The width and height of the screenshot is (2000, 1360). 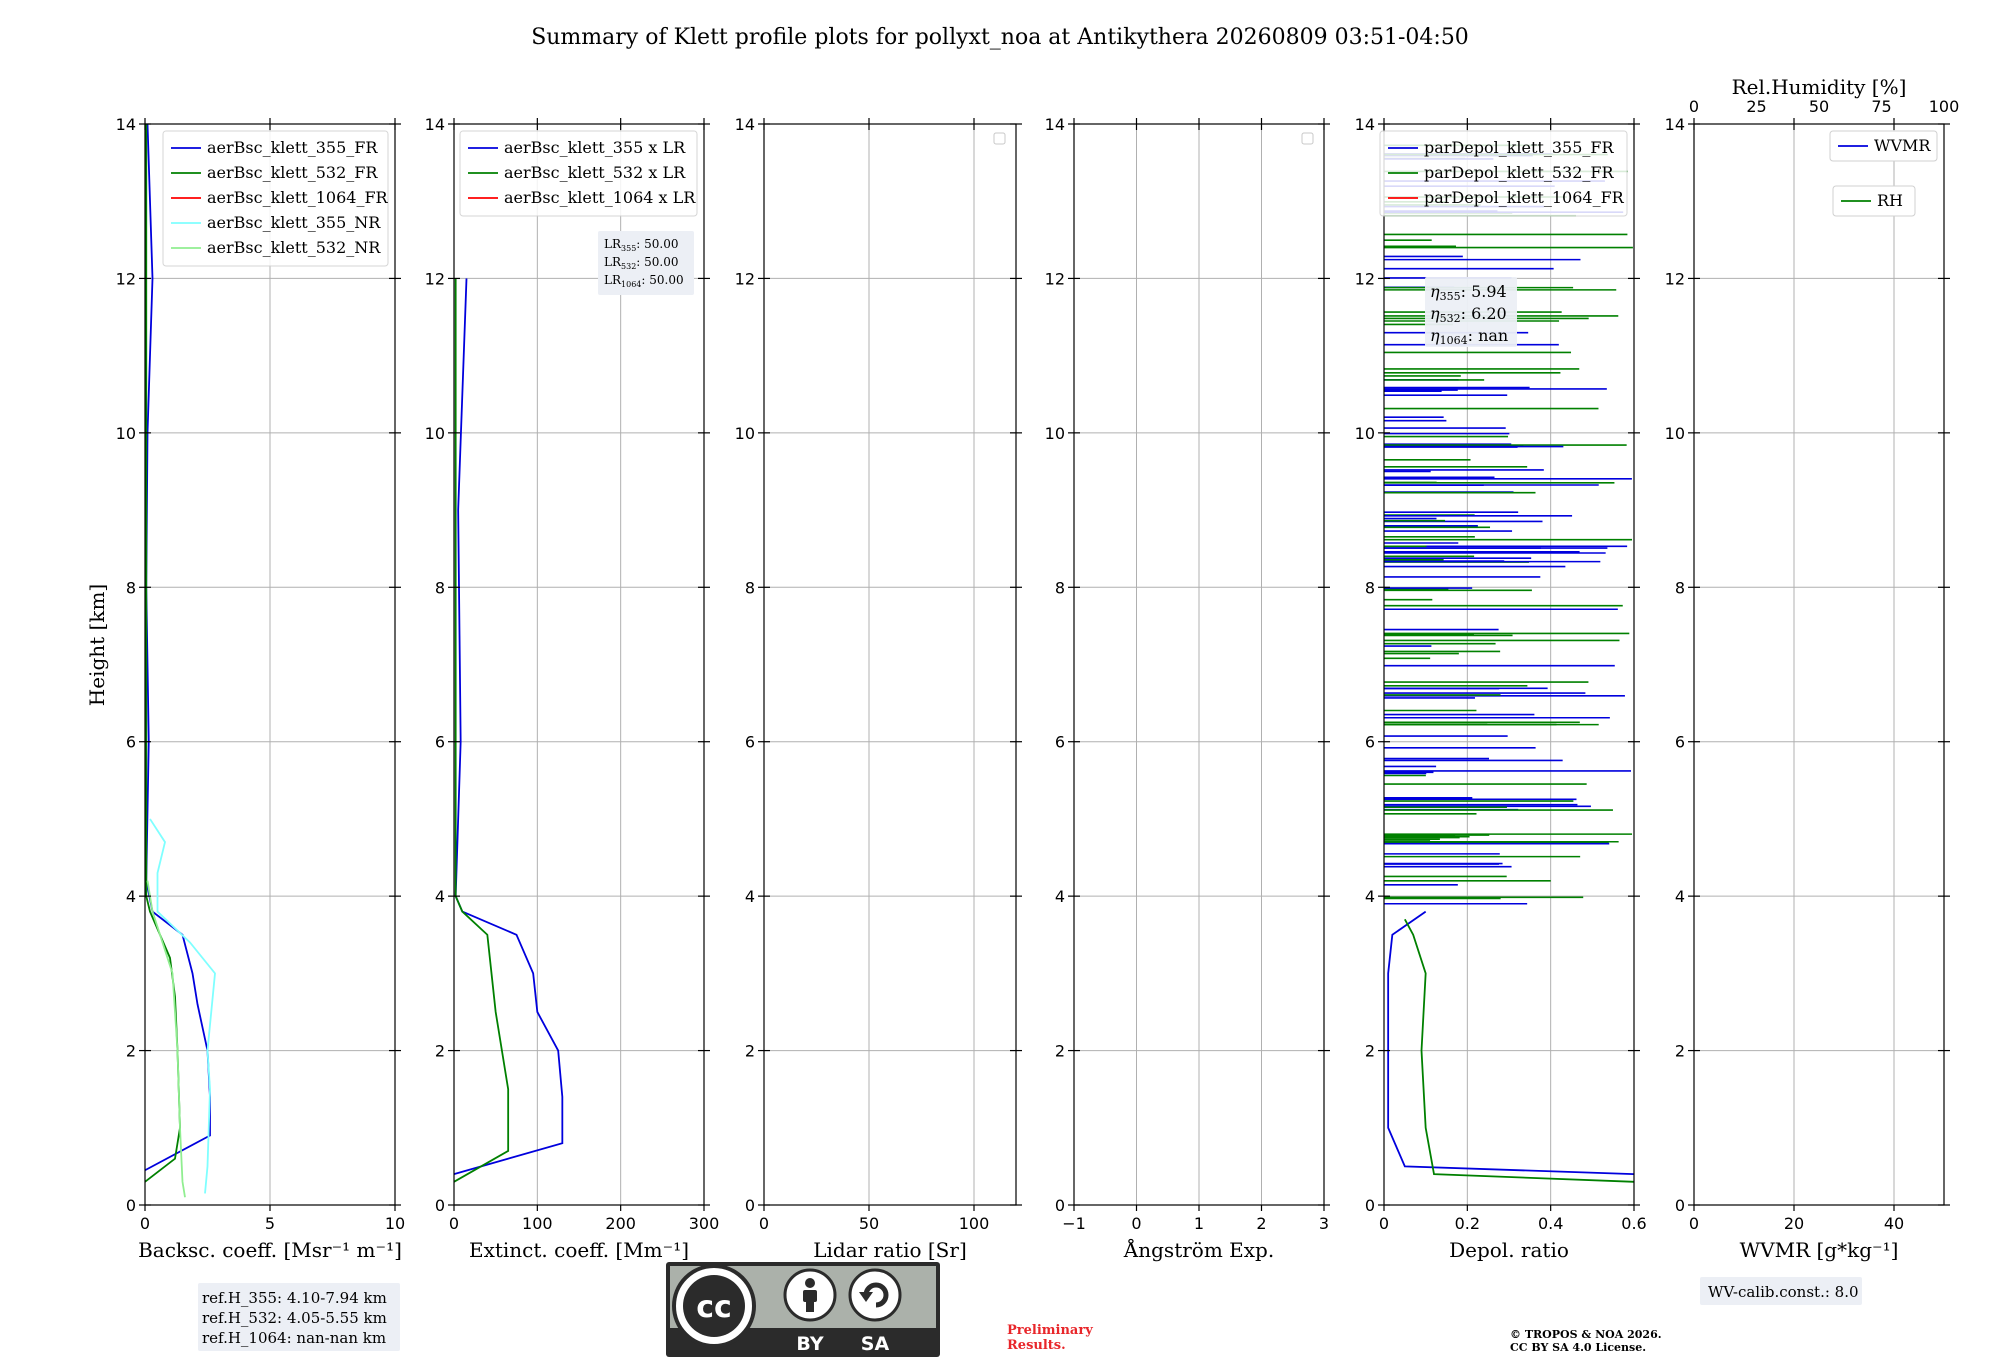 I want to click on x-tick-label: 2, so click(x=1261, y=1223).